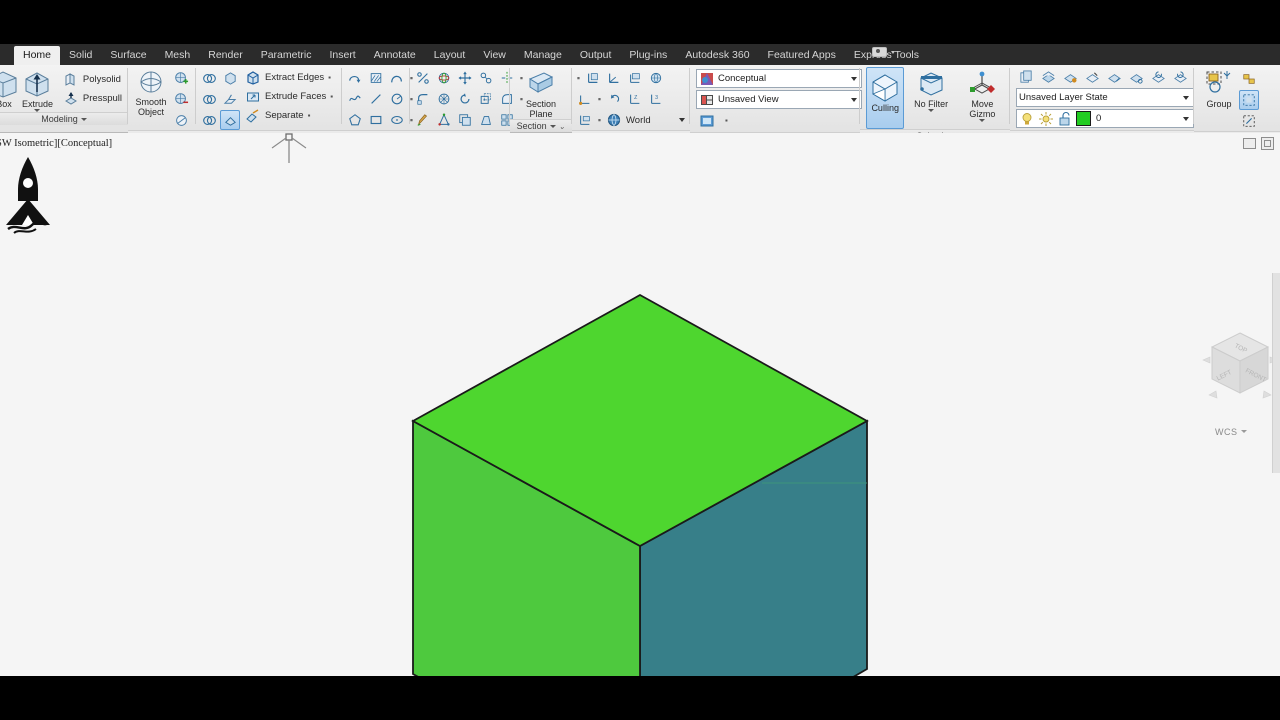  I want to click on view-cube: TOP LEFT FRONT, so click(1237, 369).